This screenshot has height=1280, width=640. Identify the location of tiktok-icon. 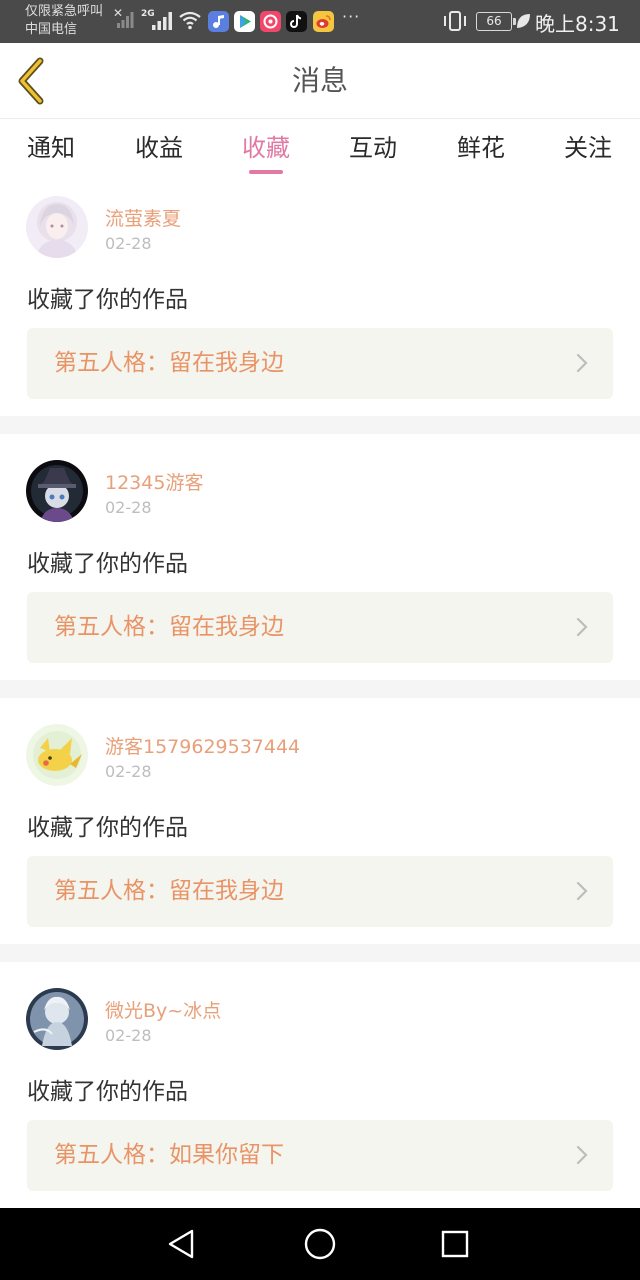
(296, 21).